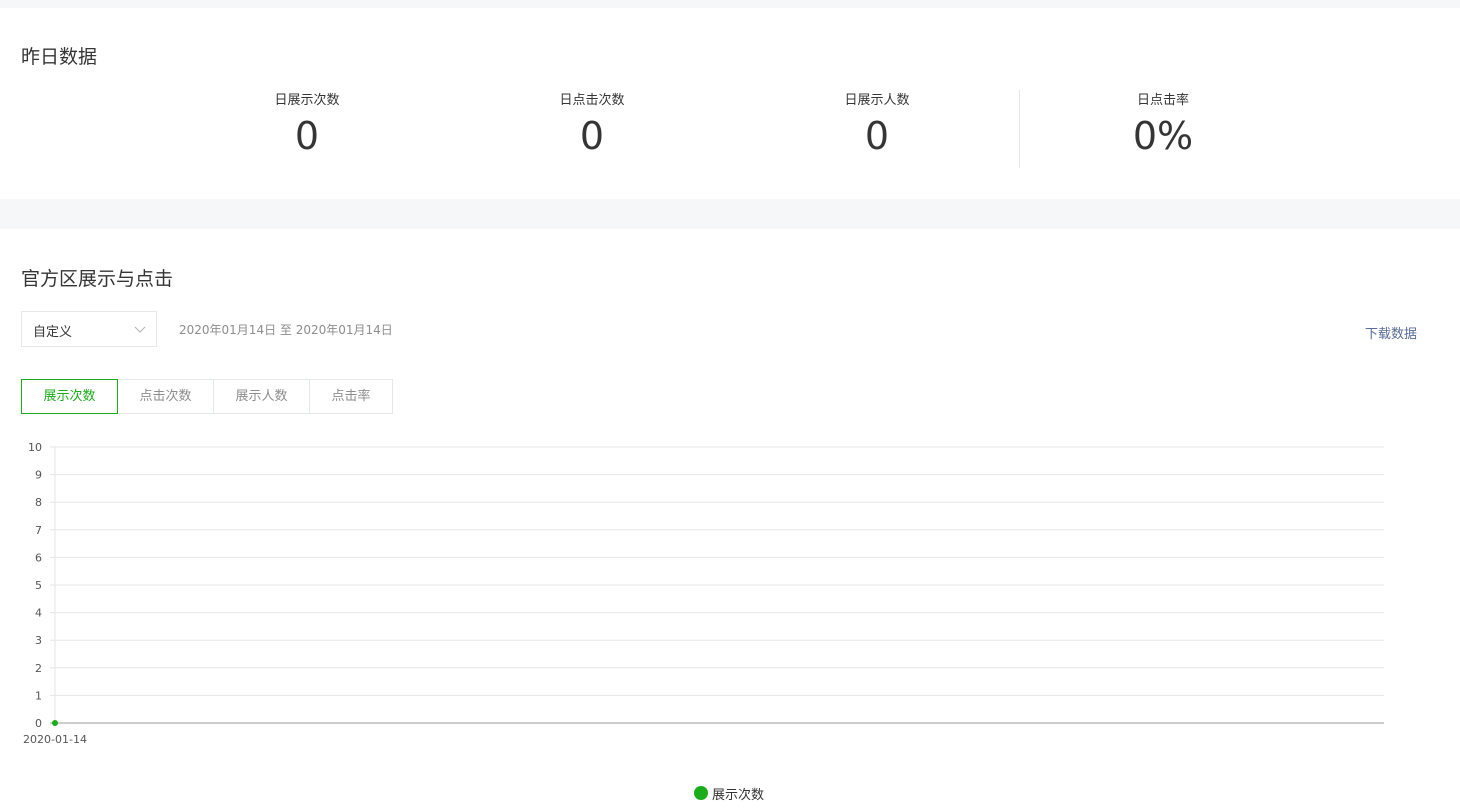  What do you see at coordinates (55, 723) in the screenshot?
I see `data-point` at bounding box center [55, 723].